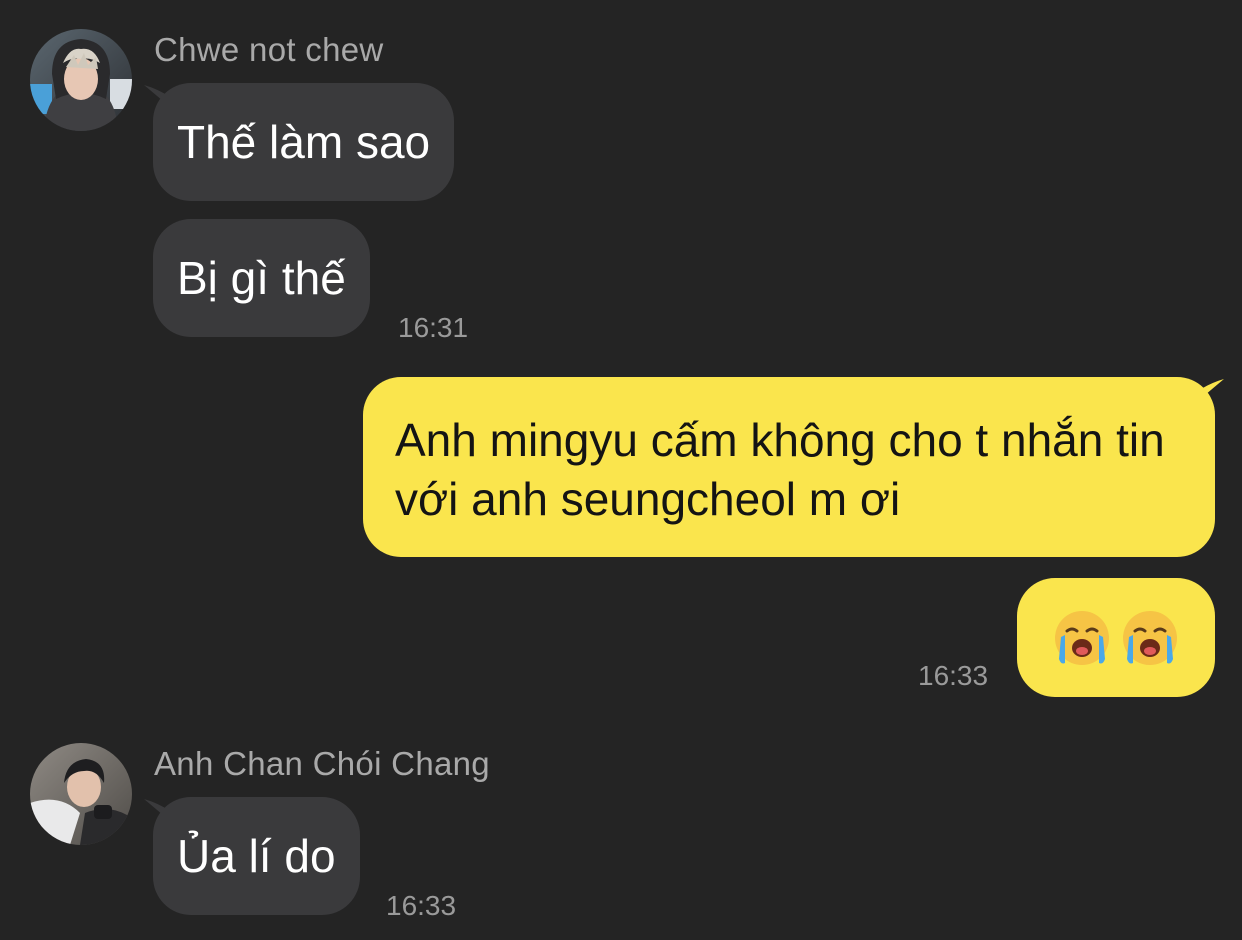 The image size is (1242, 940). I want to click on message-timestamp: 16:31, so click(433, 327).